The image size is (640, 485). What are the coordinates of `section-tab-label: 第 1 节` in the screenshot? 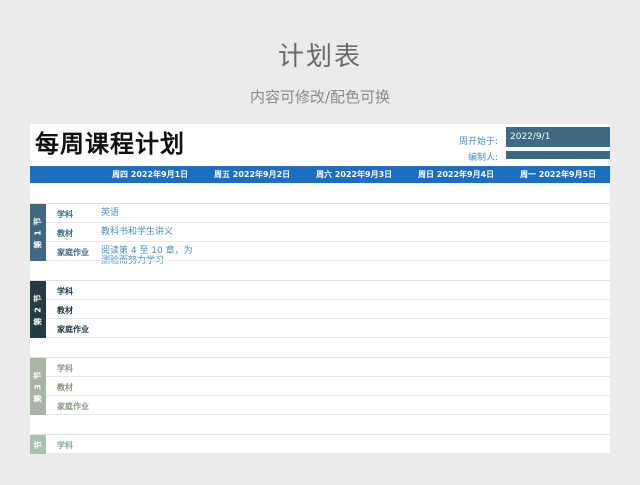 It's located at (38, 232).